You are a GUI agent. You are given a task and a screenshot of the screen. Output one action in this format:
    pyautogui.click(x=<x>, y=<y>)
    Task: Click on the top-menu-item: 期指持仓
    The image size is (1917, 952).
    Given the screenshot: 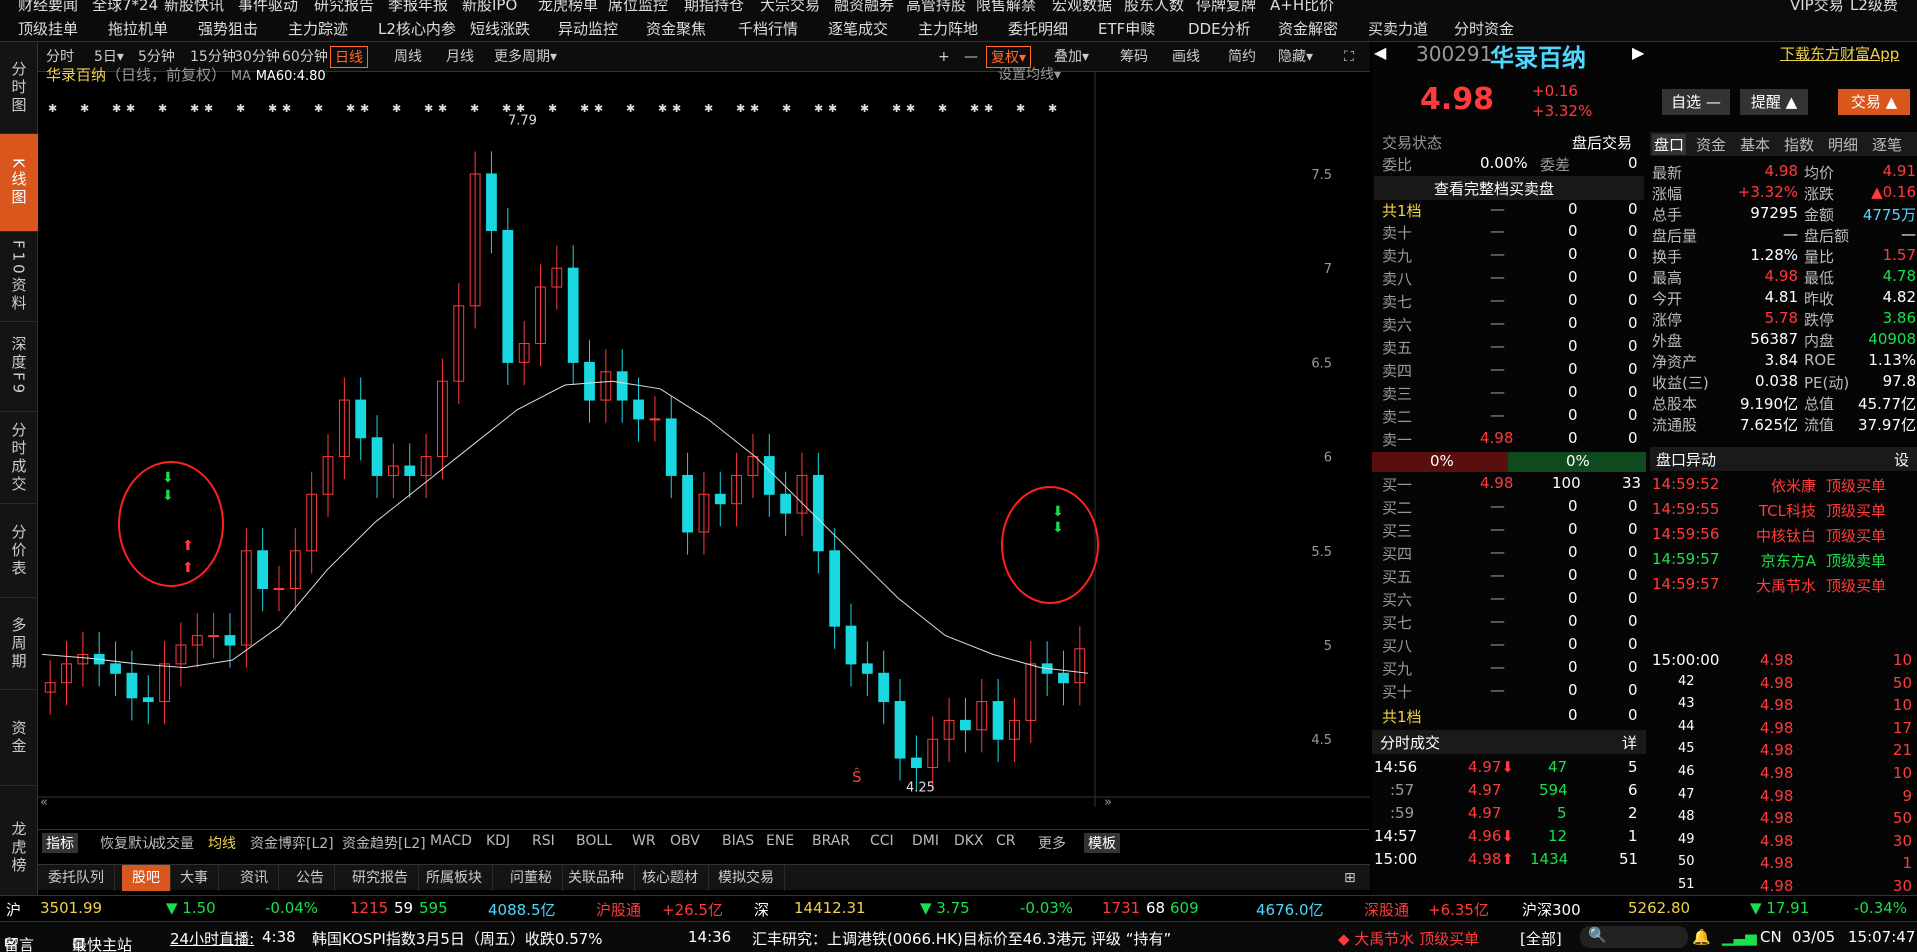 What is the action you would take?
    pyautogui.click(x=714, y=7)
    